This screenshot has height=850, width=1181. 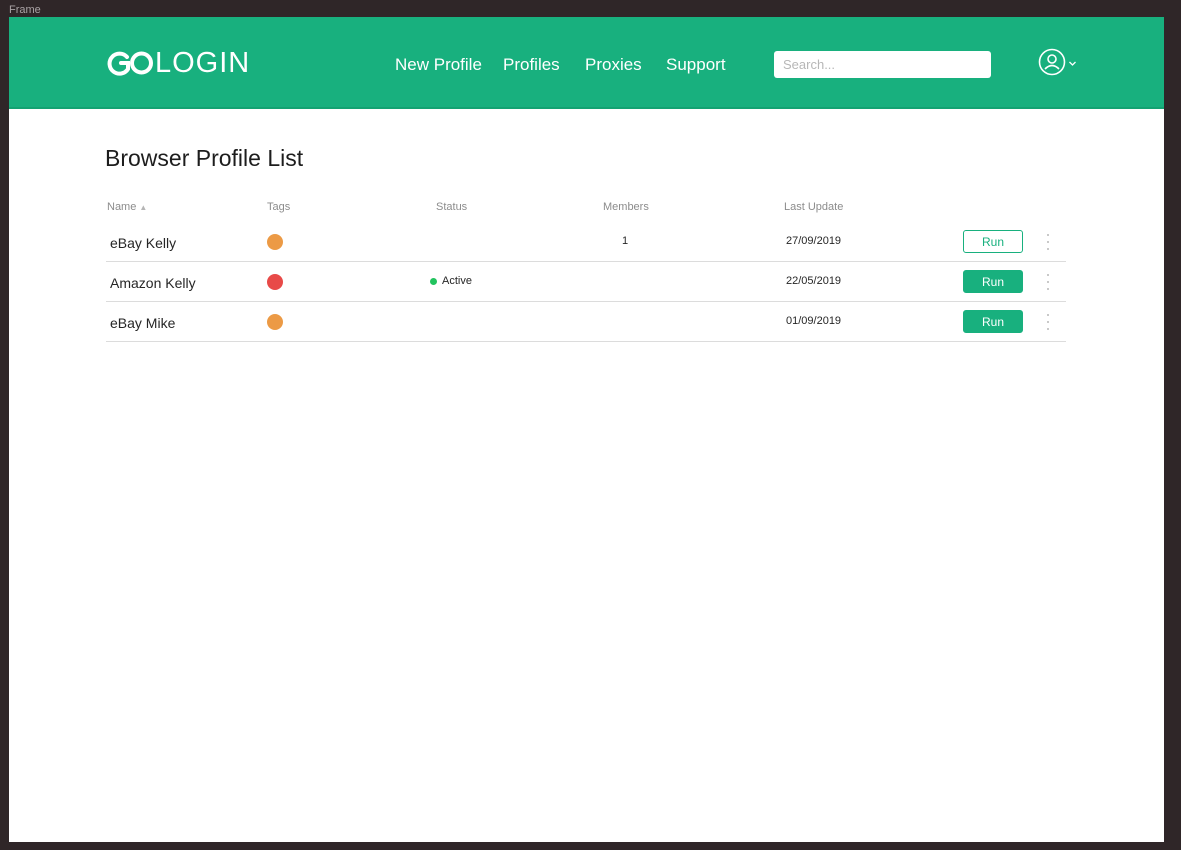 I want to click on sort-ascending-icon: ▲, so click(x=143, y=207).